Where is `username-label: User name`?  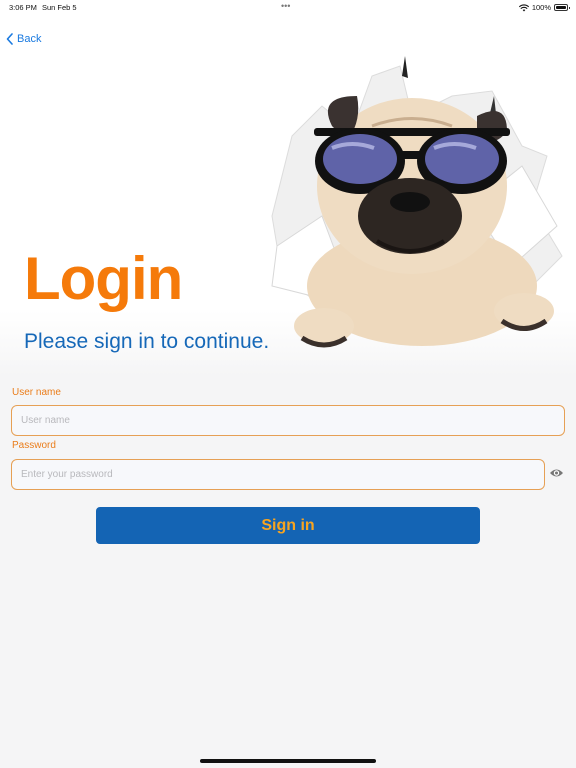 username-label: User name is located at coordinates (36, 392).